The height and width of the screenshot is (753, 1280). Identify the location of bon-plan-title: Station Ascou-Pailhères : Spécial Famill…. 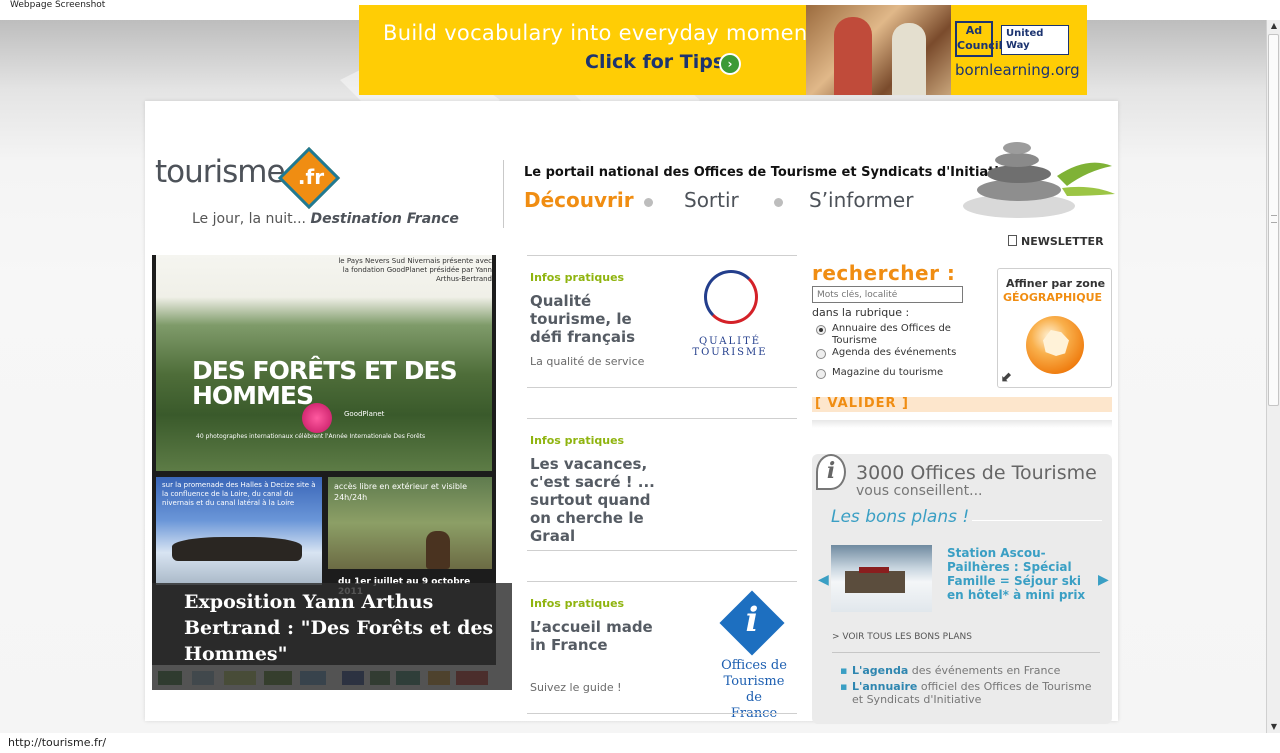
(1022, 574).